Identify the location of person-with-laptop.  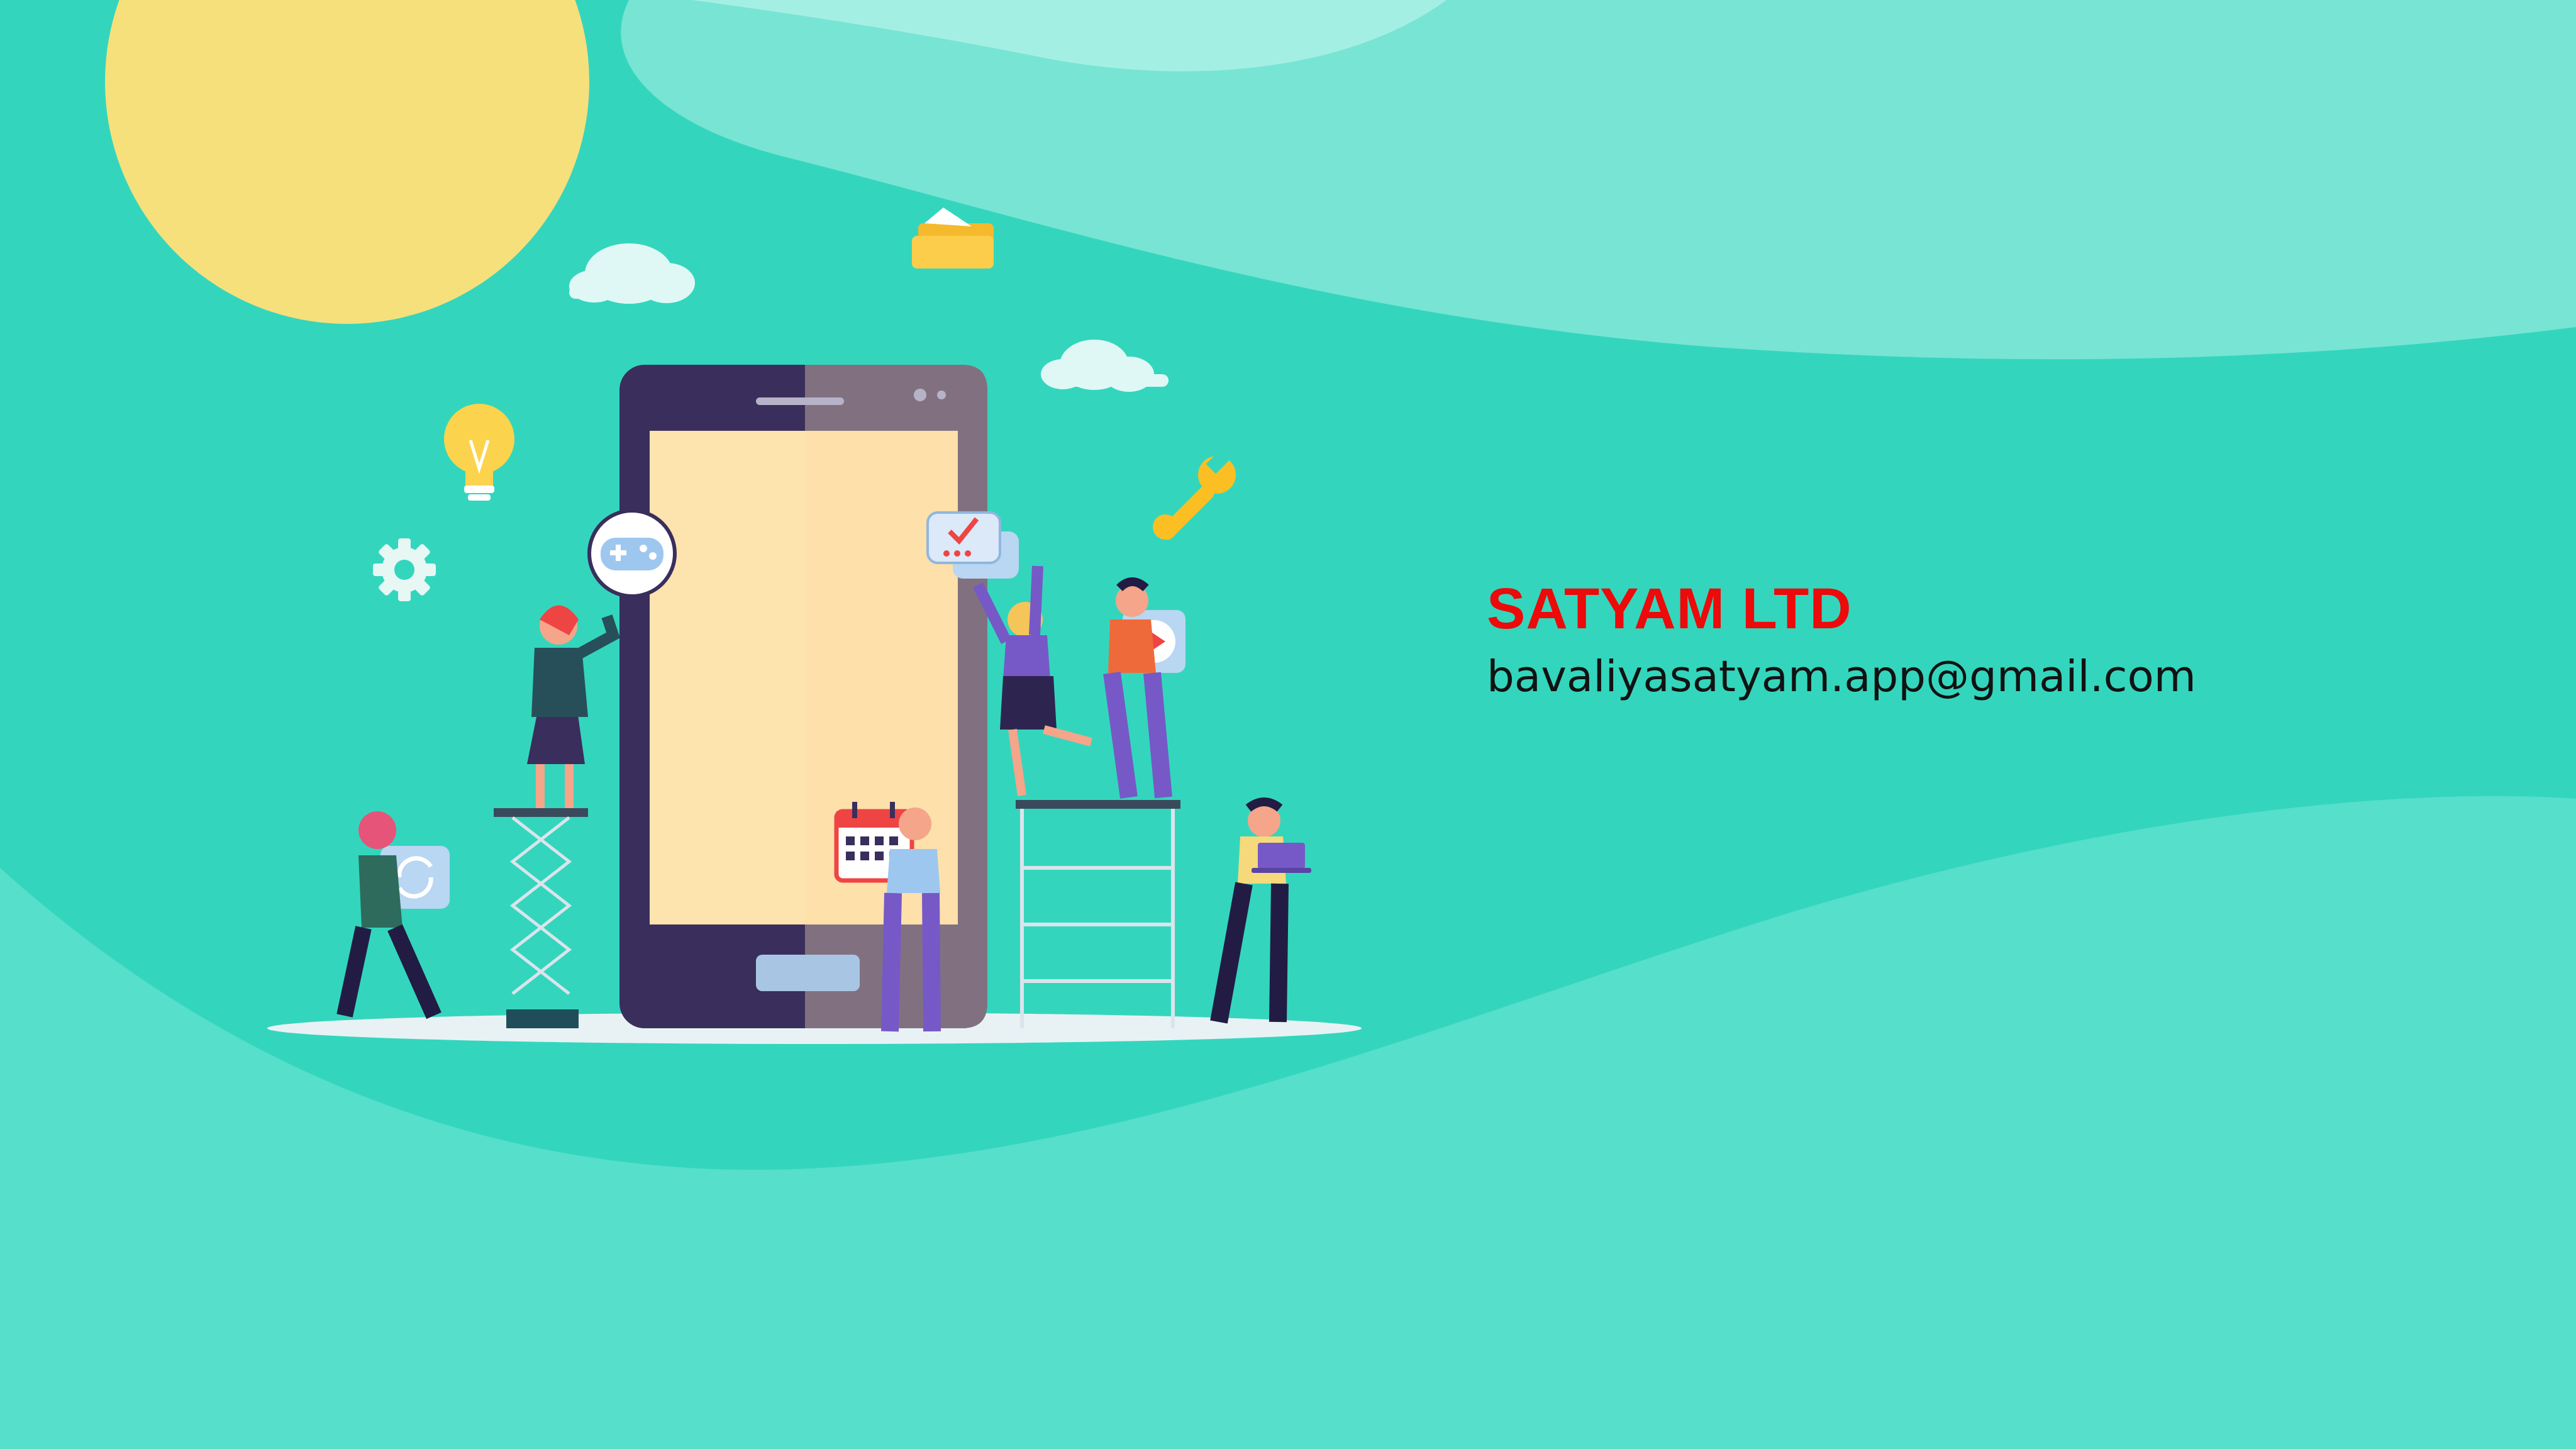
(1260, 910).